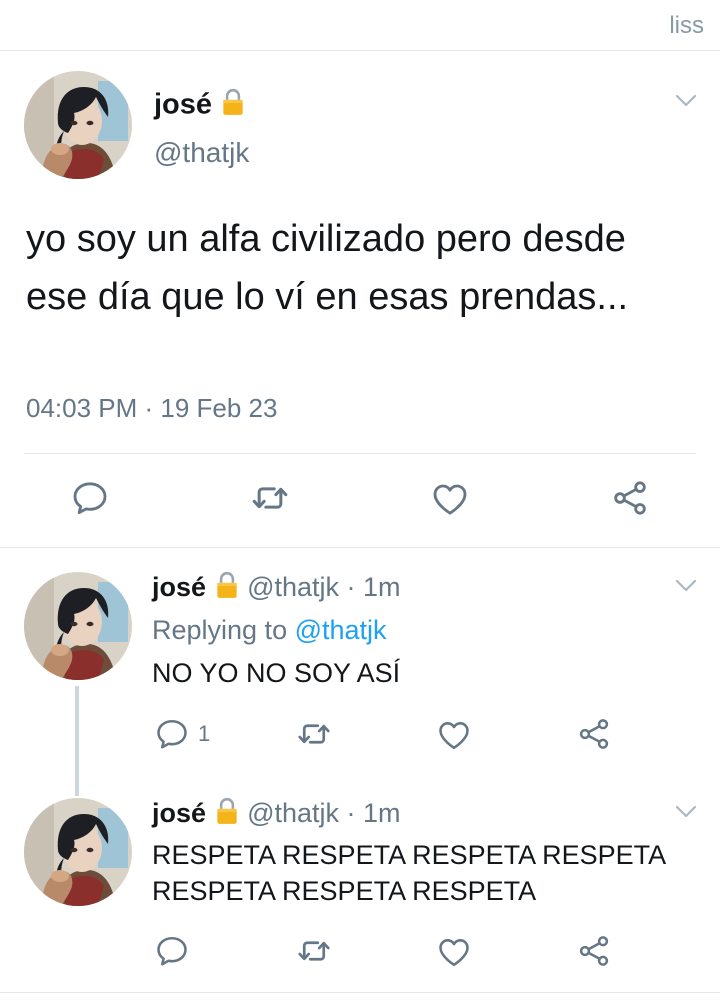 This screenshot has width=720, height=1004. Describe the element at coordinates (77, 741) in the screenshot. I see `thread-line` at that location.